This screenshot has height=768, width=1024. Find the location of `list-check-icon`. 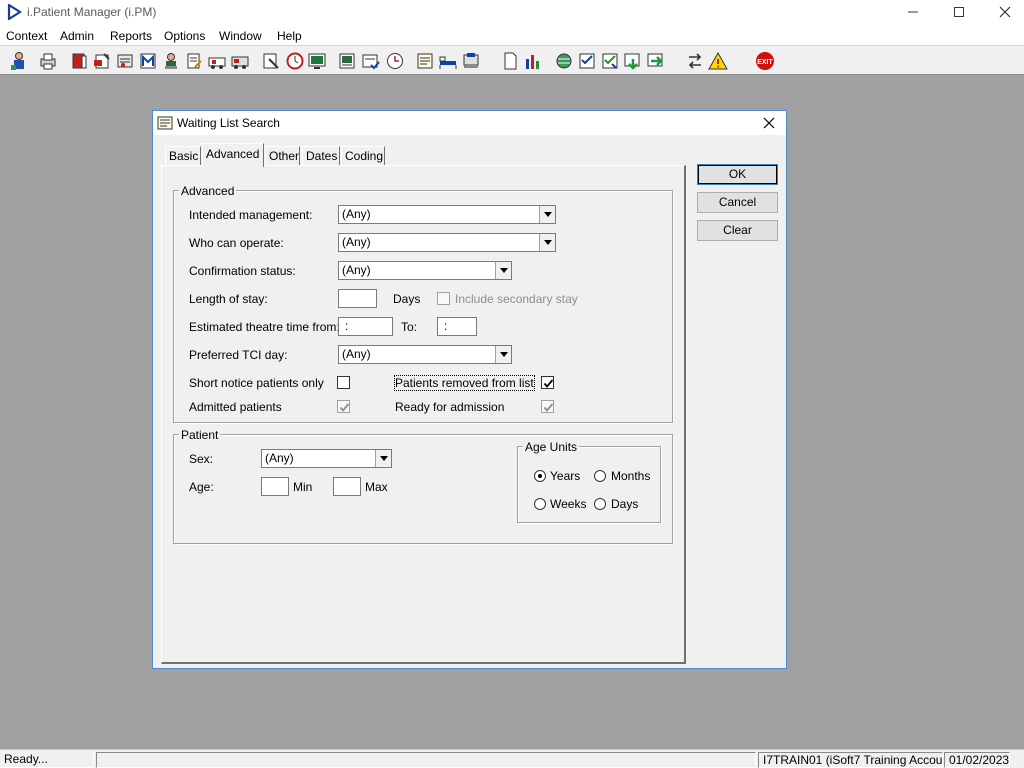

list-check-icon is located at coordinates (371, 61).